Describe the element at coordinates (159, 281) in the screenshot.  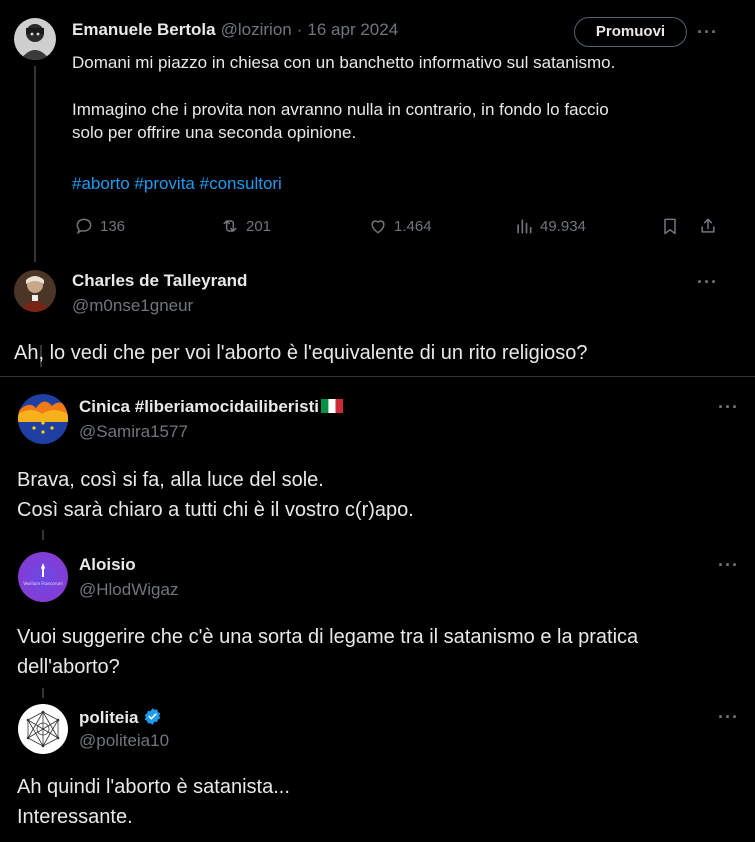
I see `reply-1-name: Charles de Talleyrand` at that location.